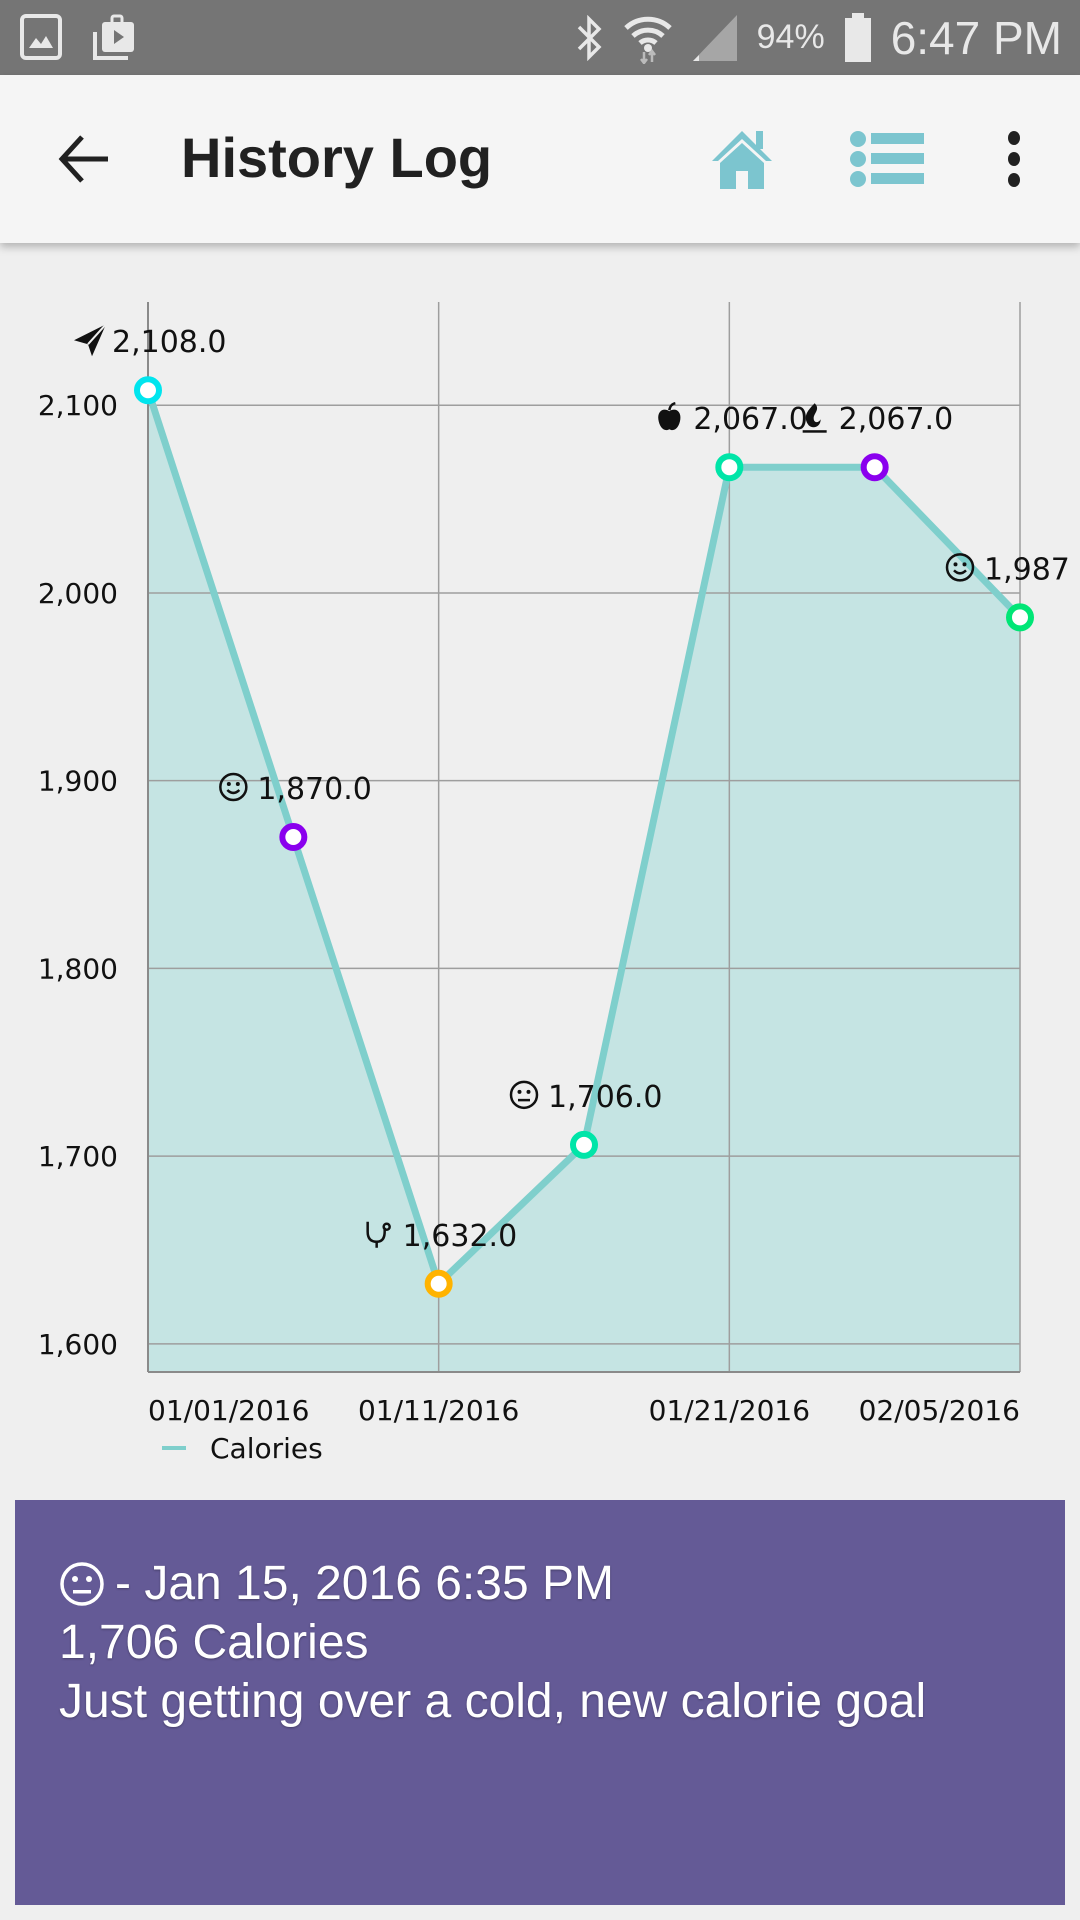  I want to click on gallery-icon, so click(41, 37).